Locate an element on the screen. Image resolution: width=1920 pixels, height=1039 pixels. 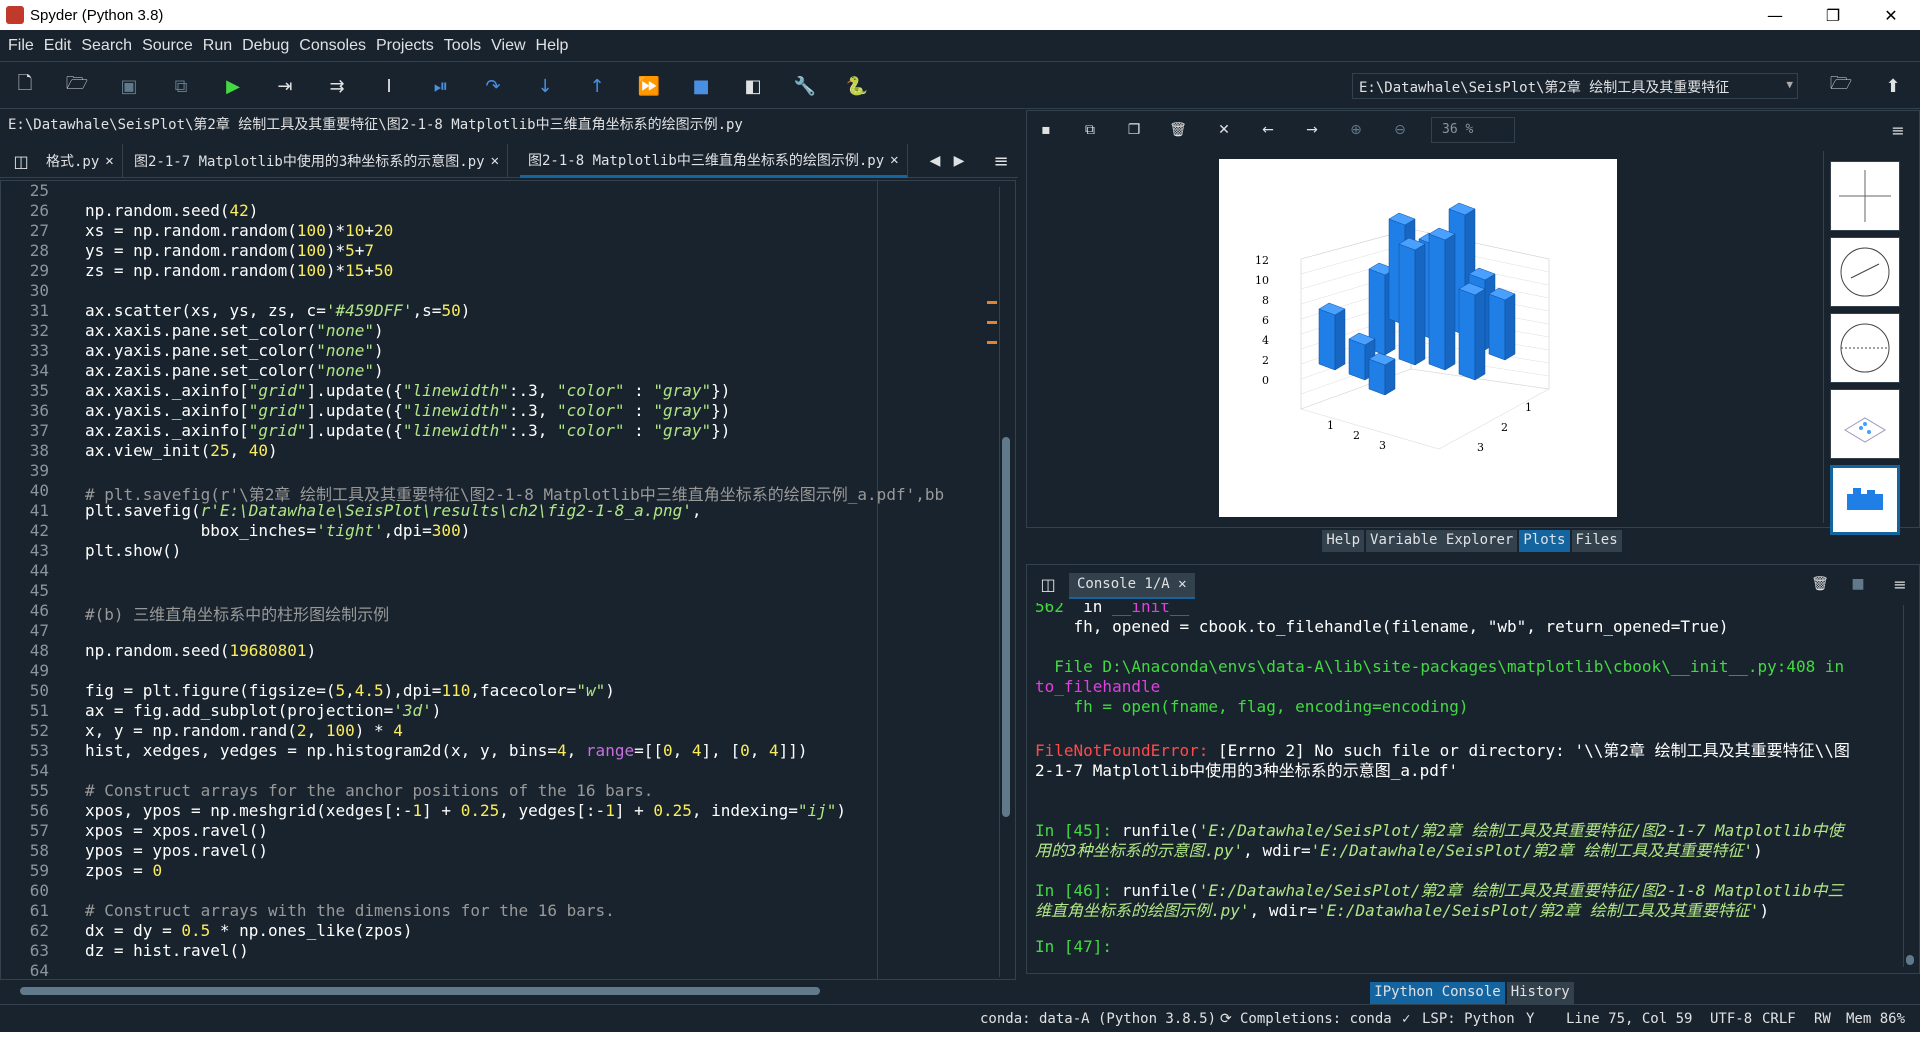
code-line: ax.zaxis.pane.set_color("none") is located at coordinates (234, 370).